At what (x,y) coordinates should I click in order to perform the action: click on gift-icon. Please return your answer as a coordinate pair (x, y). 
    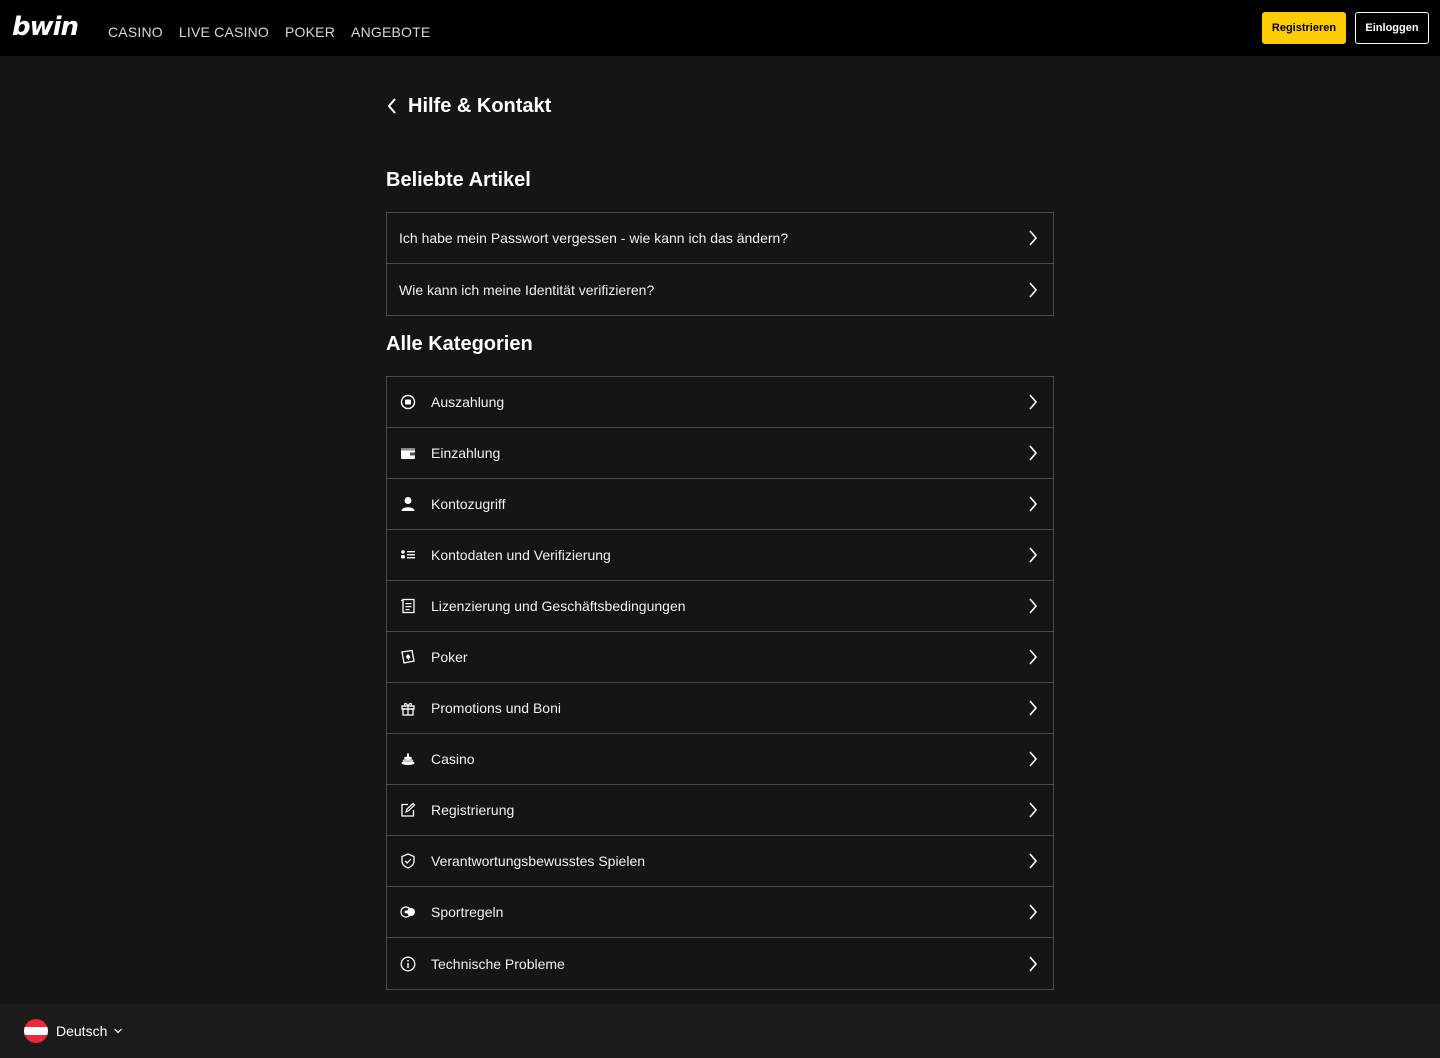
    Looking at the image, I should click on (408, 708).